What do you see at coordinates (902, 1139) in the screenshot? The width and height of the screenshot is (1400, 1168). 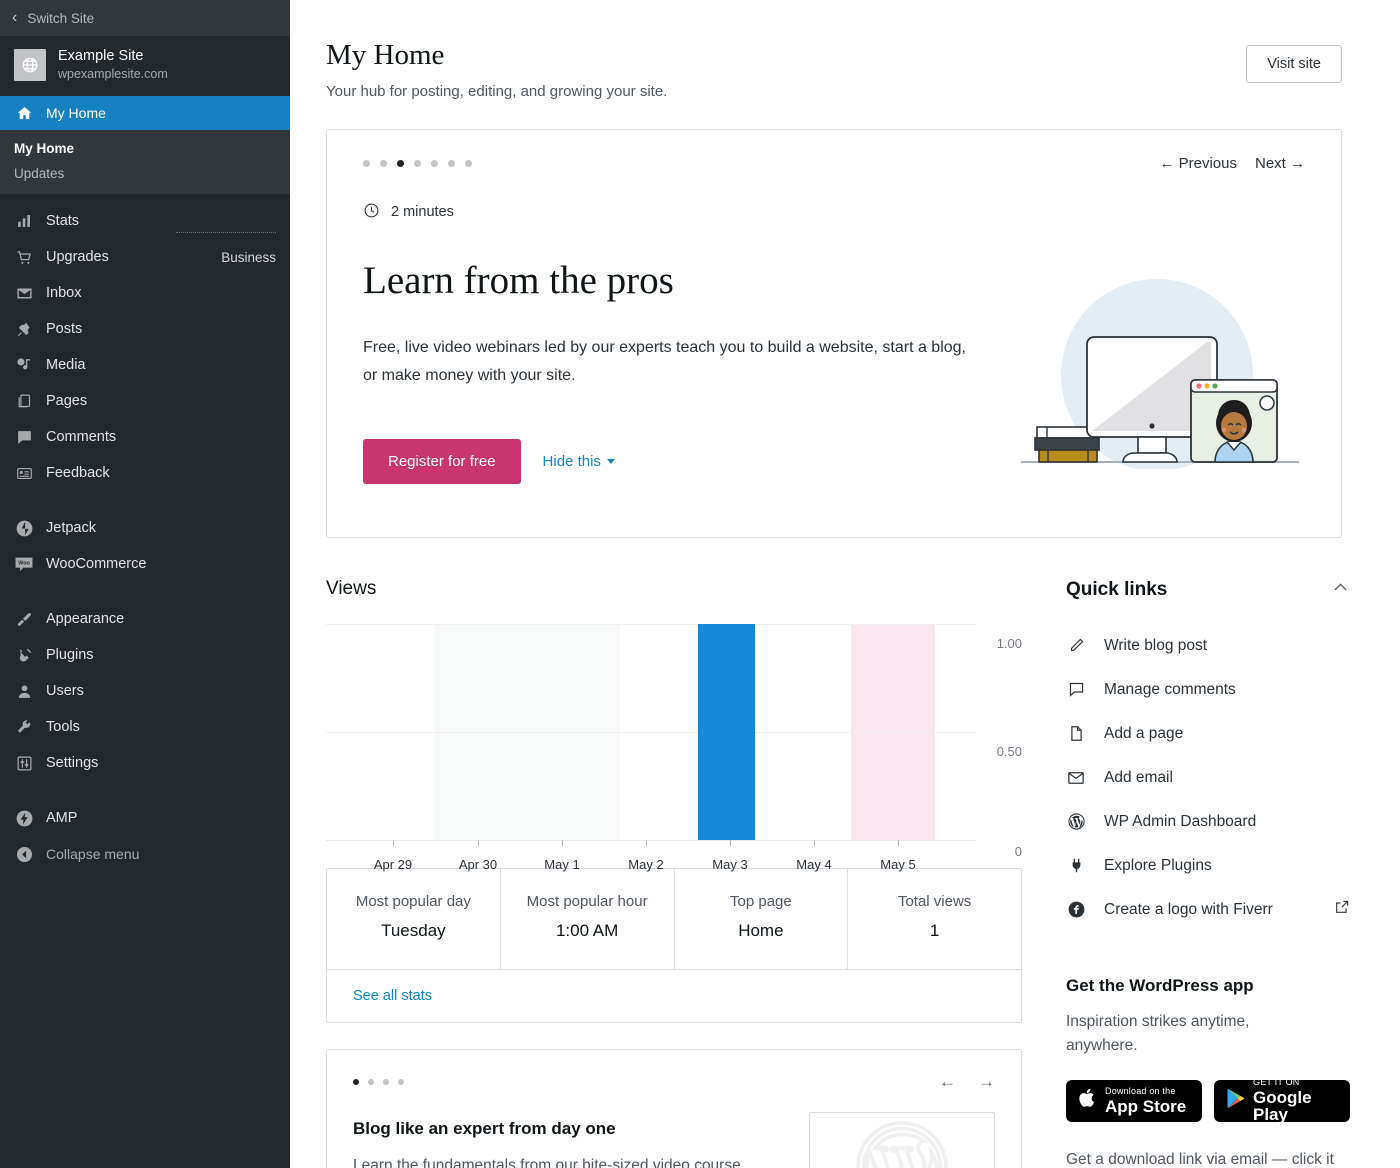 I see `wordpress-logo` at bounding box center [902, 1139].